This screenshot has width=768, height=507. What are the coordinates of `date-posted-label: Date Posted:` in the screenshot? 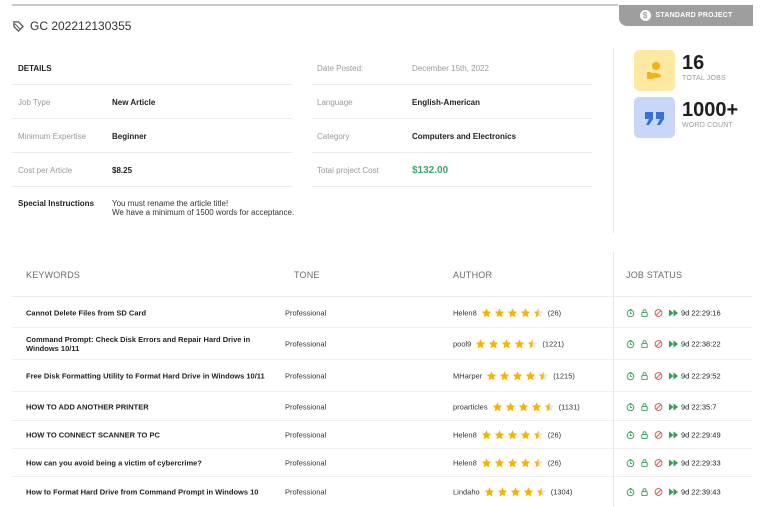 It's located at (340, 68).